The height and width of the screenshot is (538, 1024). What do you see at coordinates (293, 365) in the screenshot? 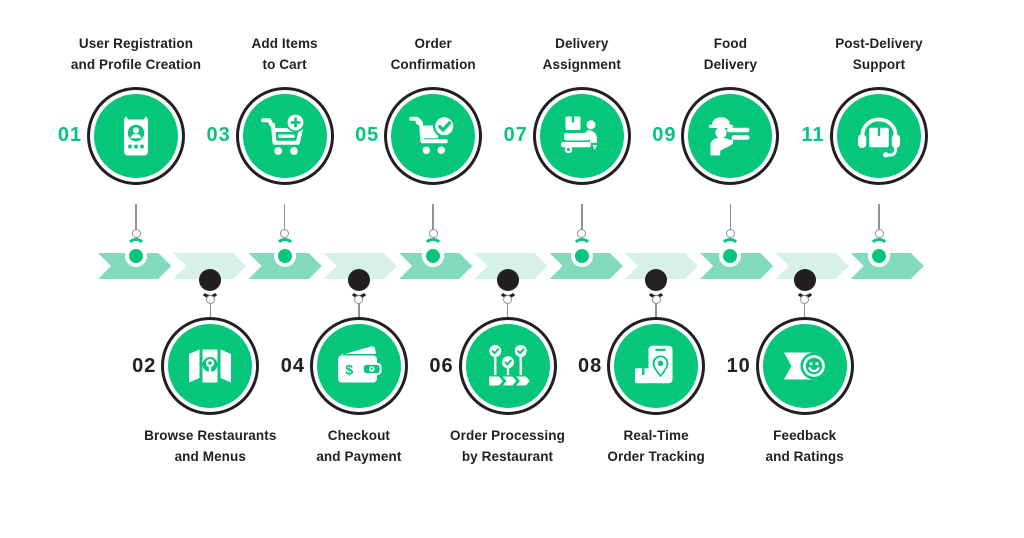
I see `step-number: 04` at bounding box center [293, 365].